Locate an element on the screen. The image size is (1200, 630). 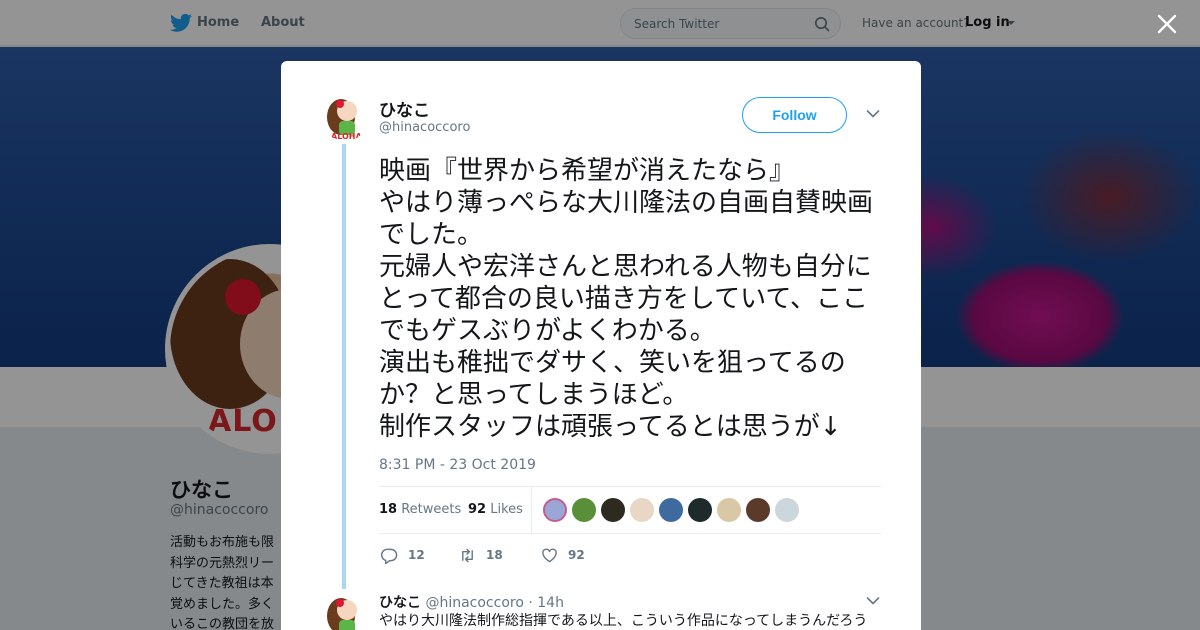
tweet-stats: 18 Retweets 92 Likes is located at coordinates (630, 510).